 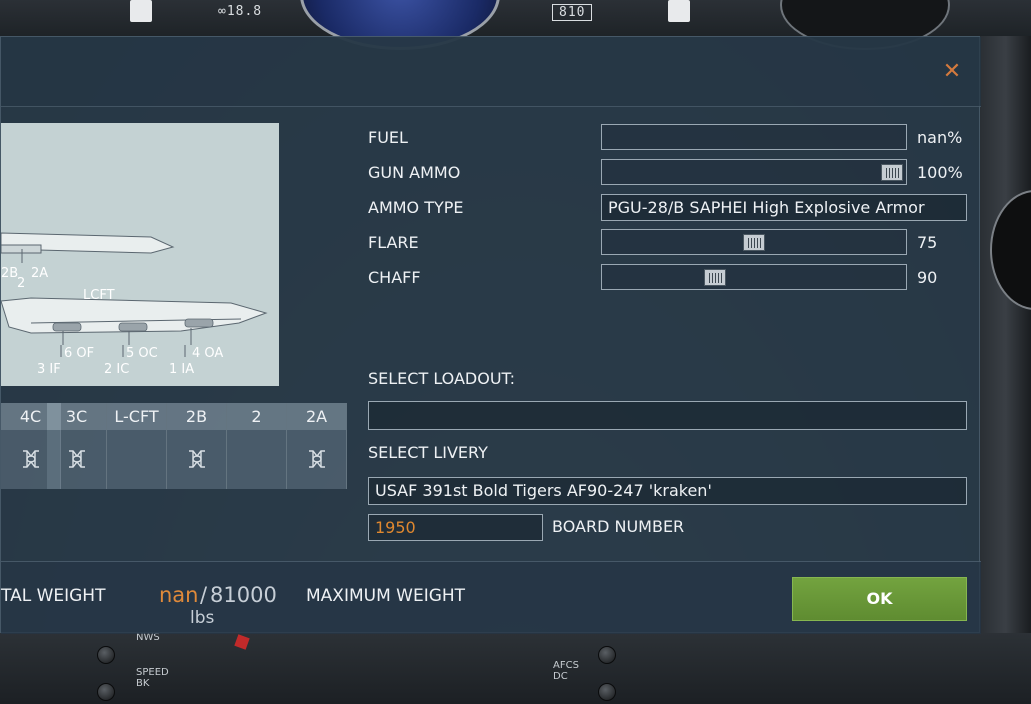 What do you see at coordinates (455, 527) in the screenshot?
I see `board-number-input: 1950` at bounding box center [455, 527].